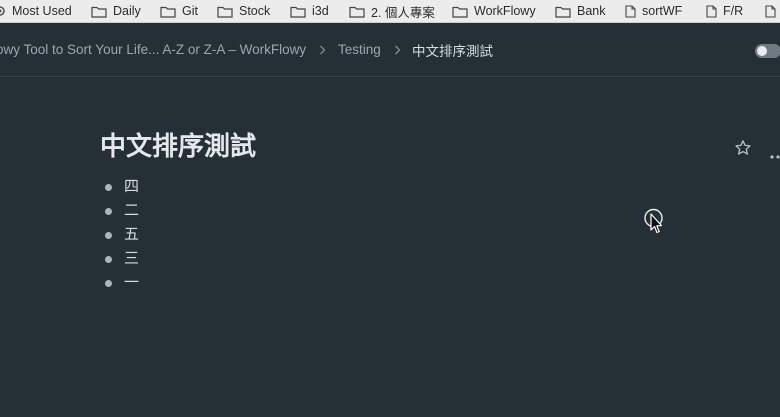 The width and height of the screenshot is (780, 417). I want to click on mouse-cursor-icon, so click(655, 225).